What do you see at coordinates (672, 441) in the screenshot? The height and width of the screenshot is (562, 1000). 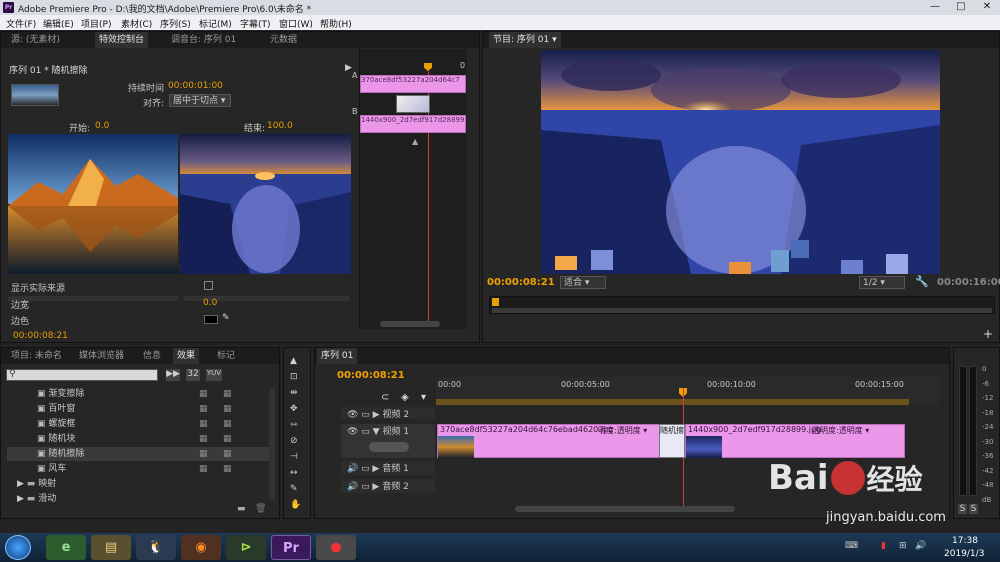 I see `transition-random-wipe: 随机擦` at bounding box center [672, 441].